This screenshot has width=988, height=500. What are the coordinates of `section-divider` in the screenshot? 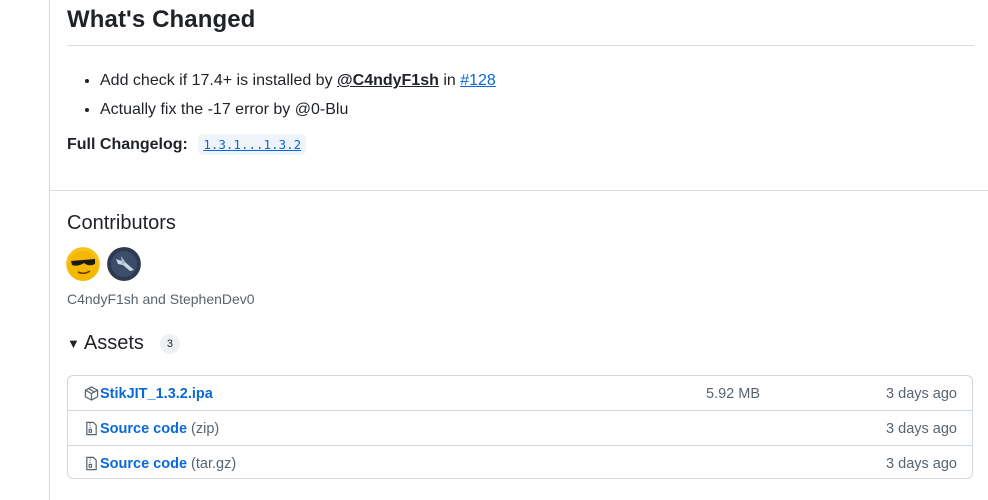 It's located at (519, 190).